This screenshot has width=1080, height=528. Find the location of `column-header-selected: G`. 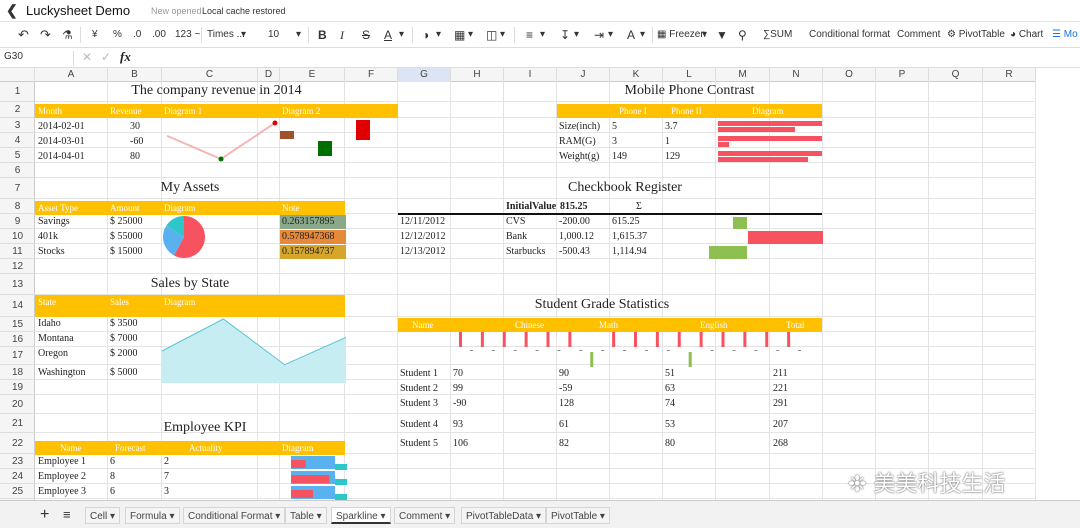

column-header-selected: G is located at coordinates (424, 75).